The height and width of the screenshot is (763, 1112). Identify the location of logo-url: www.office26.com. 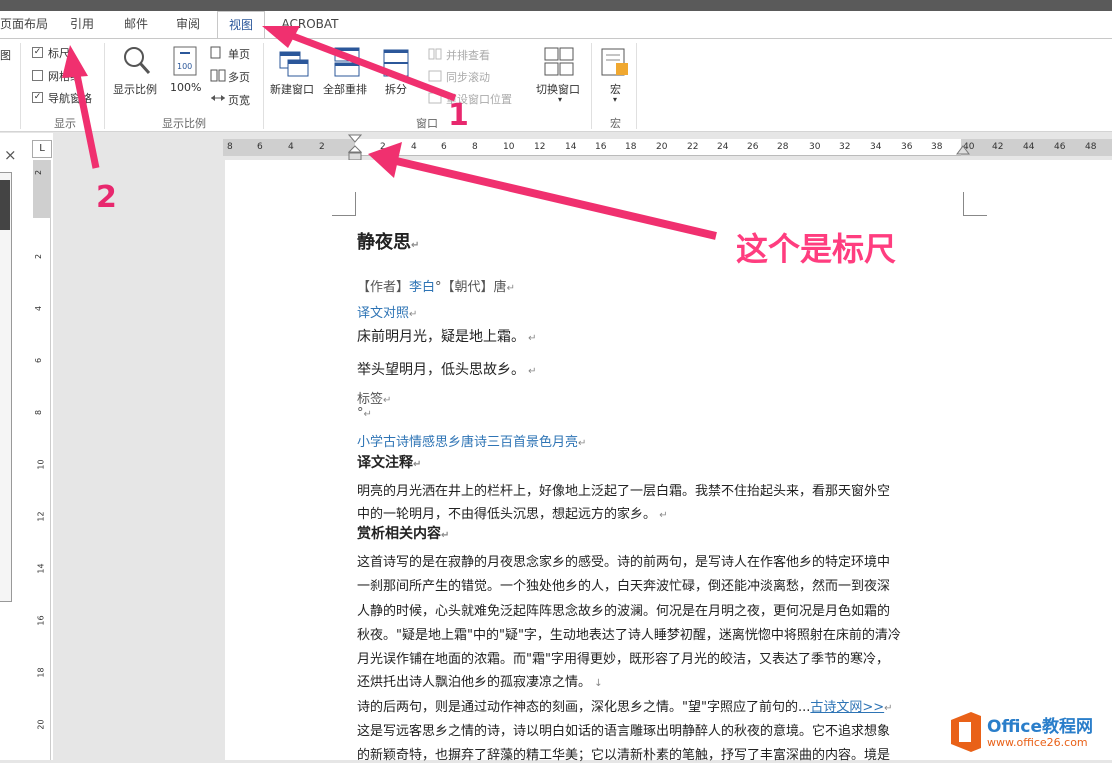
(1037, 742).